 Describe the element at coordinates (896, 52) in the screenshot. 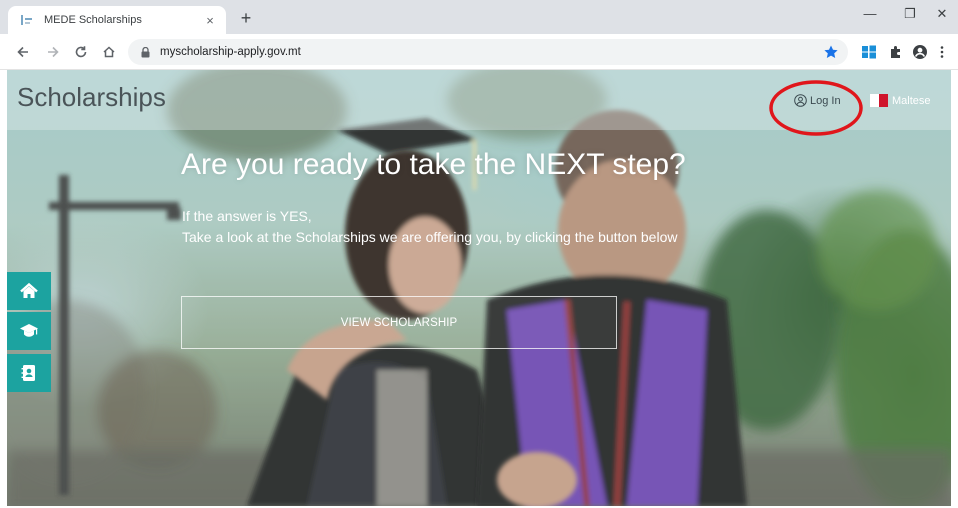

I see `extensions-puzzle-icon` at that location.